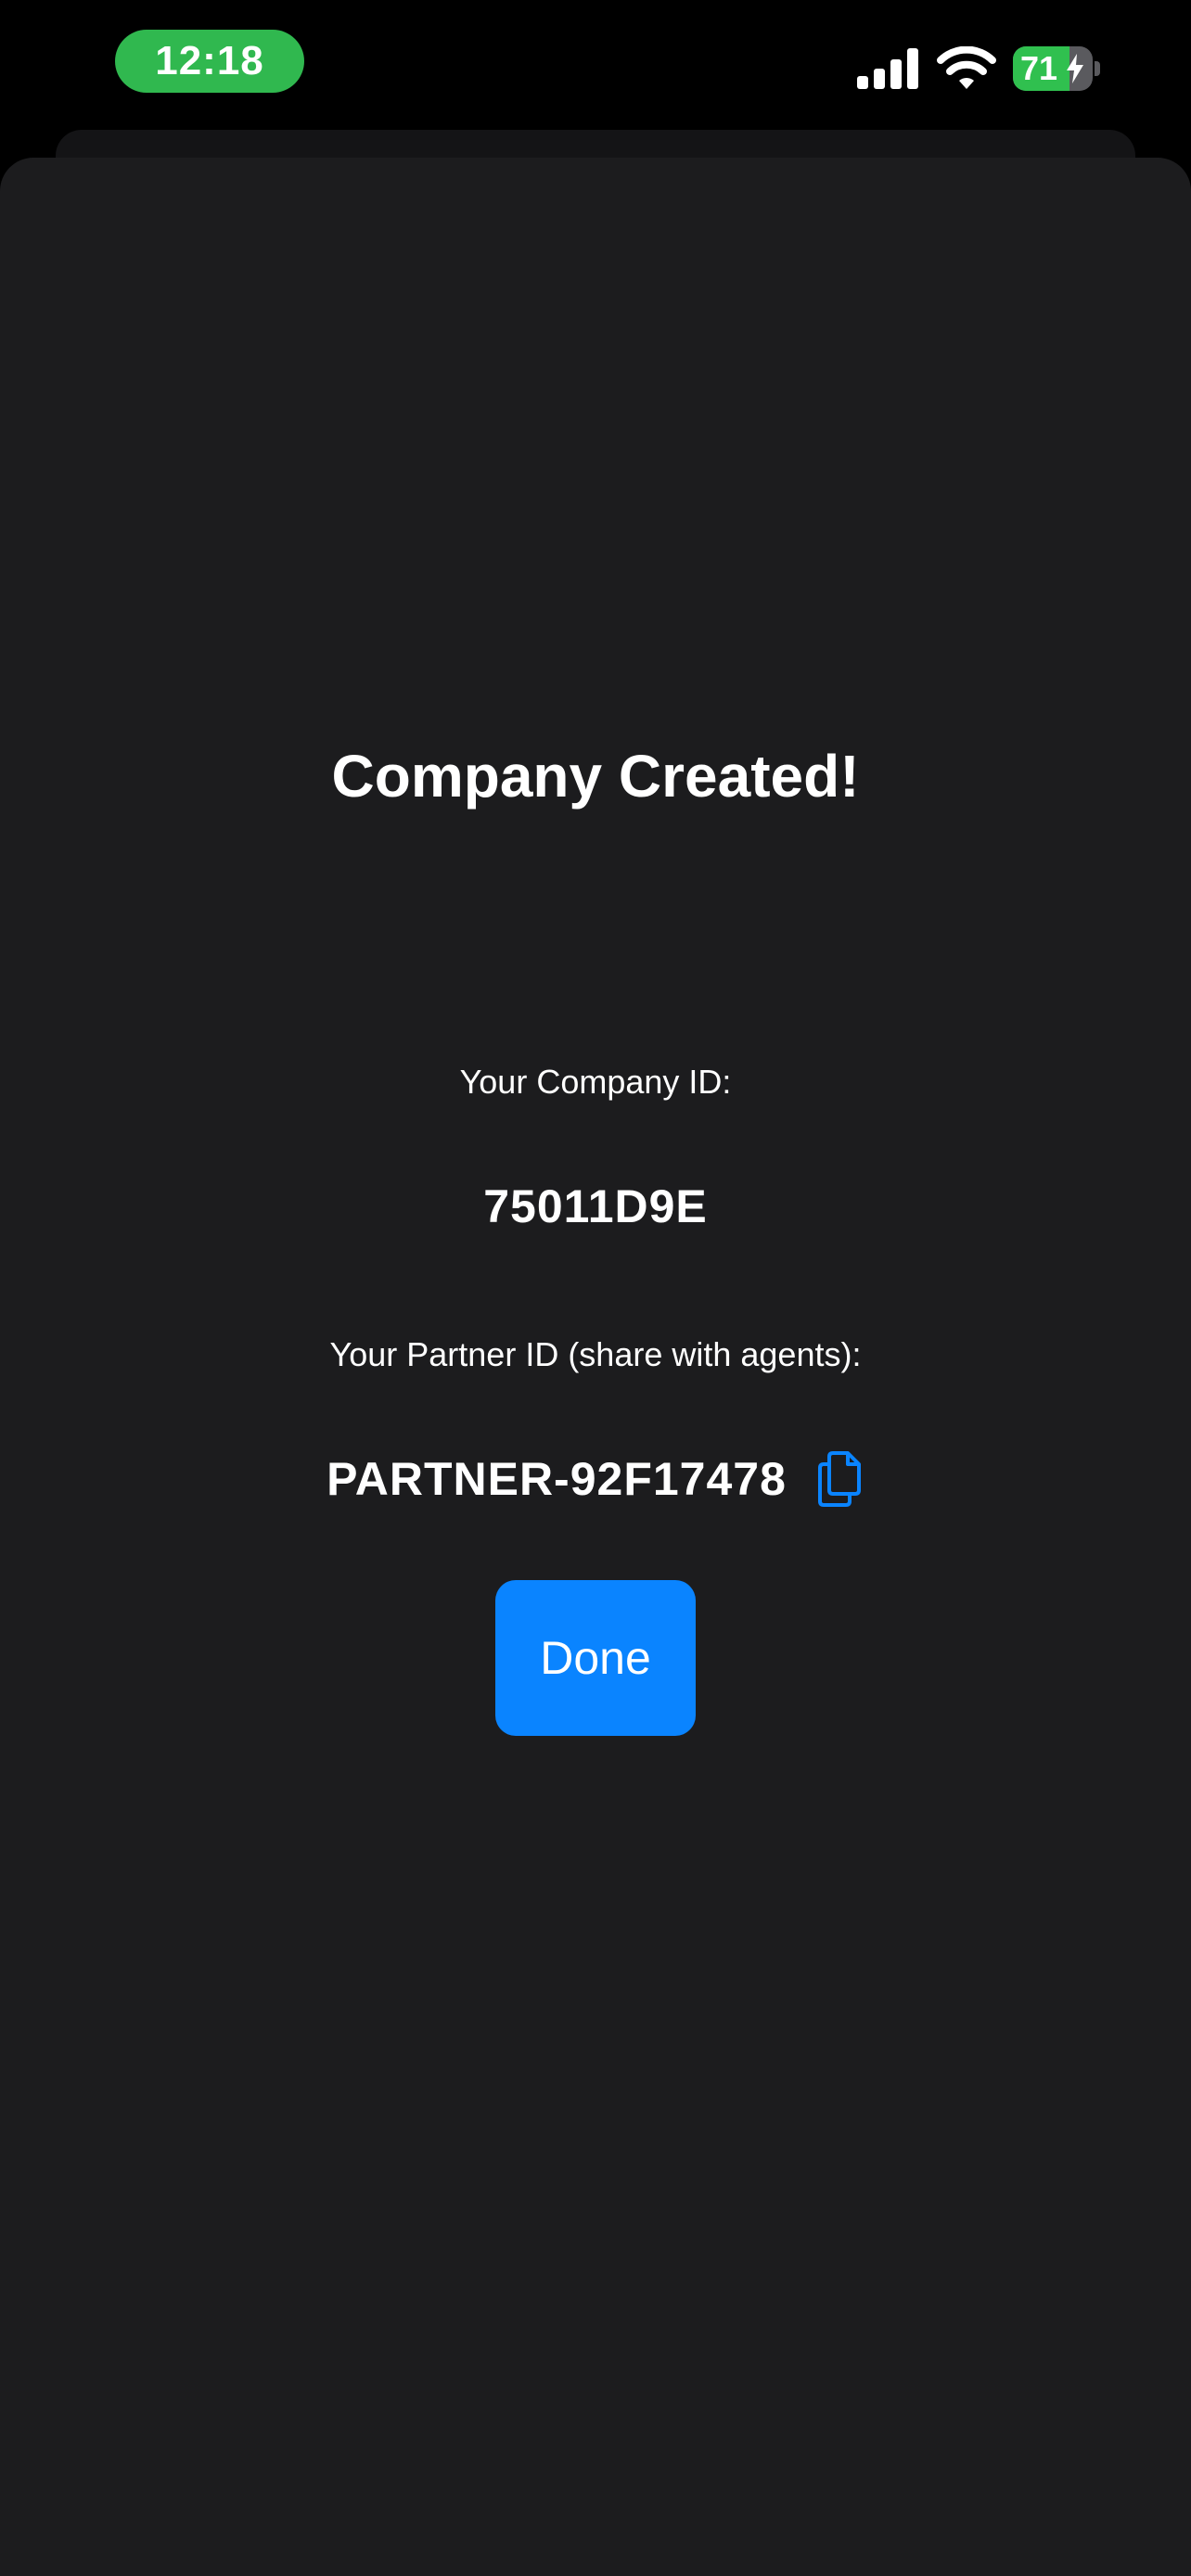 This screenshot has height=2576, width=1191. Describe the element at coordinates (595, 1082) in the screenshot. I see `company-id-label: Your Company ID:` at that location.